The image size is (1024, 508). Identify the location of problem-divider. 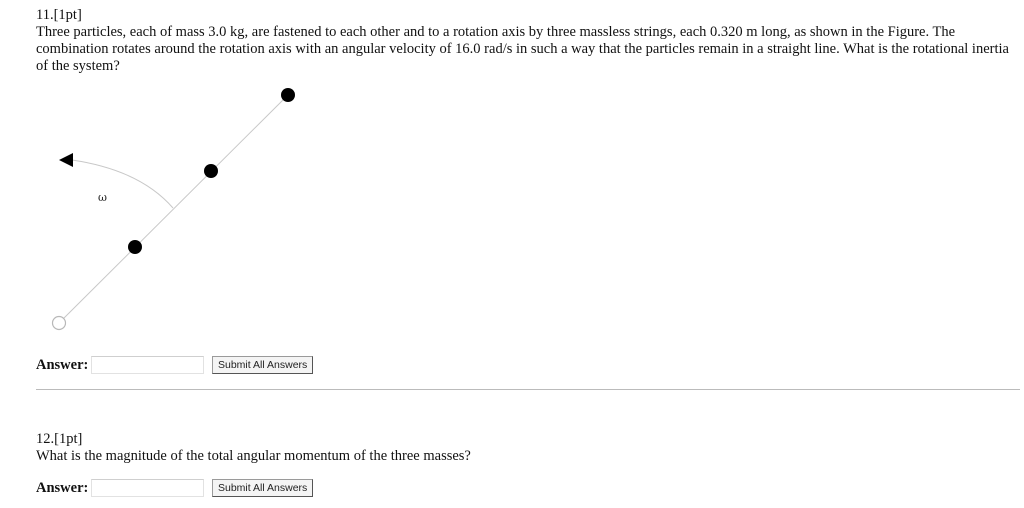
(528, 389).